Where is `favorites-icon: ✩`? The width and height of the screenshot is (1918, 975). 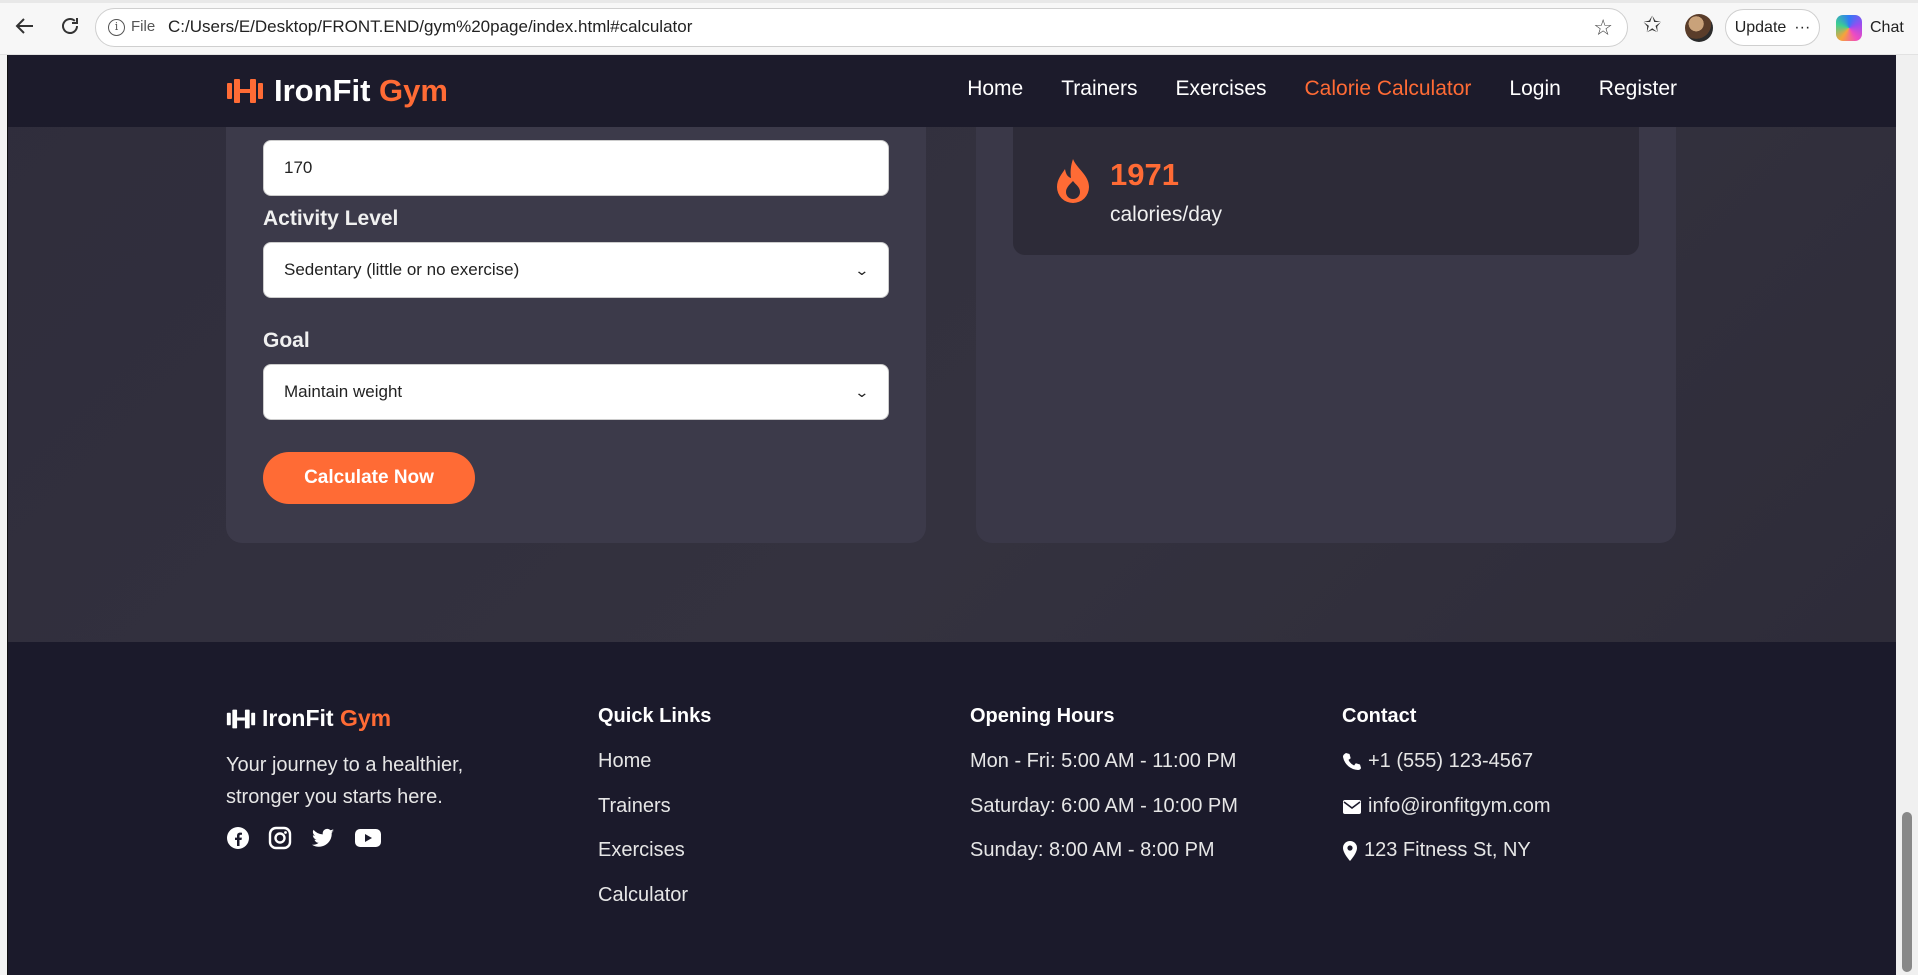
favorites-icon: ✩ is located at coordinates (1652, 25).